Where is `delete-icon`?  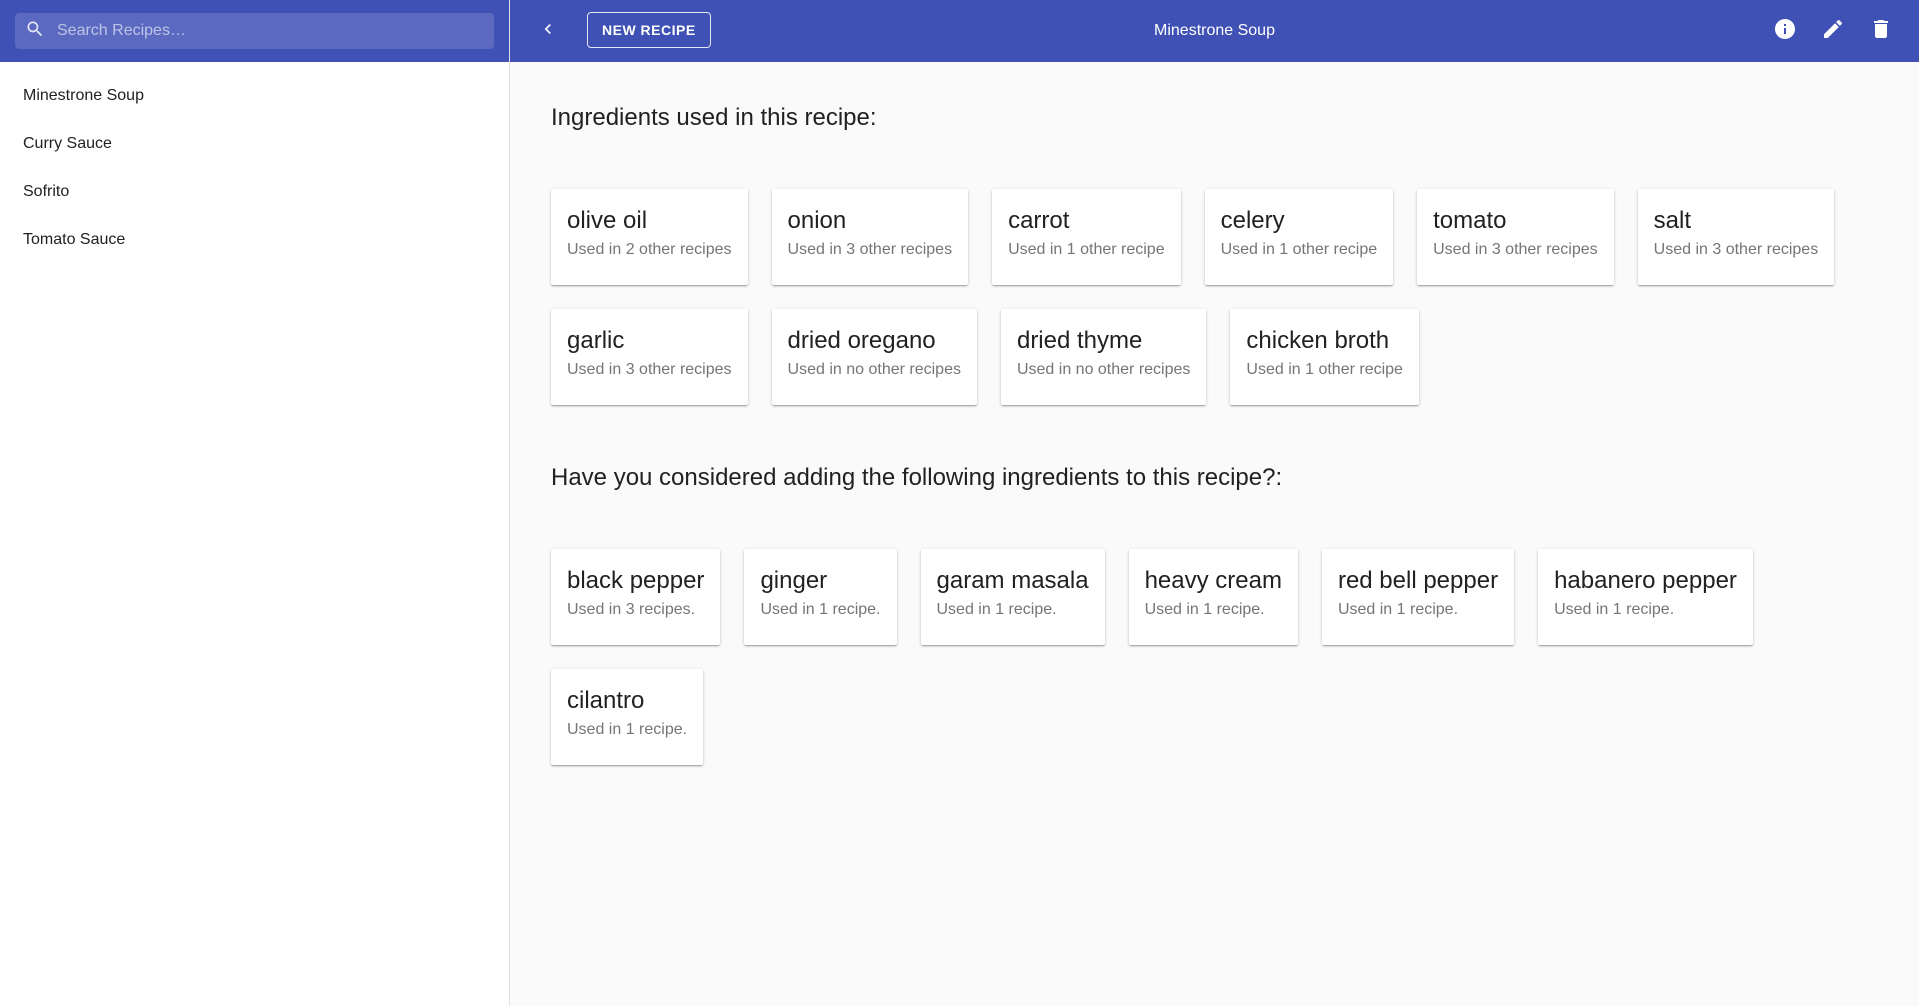
delete-icon is located at coordinates (1881, 31).